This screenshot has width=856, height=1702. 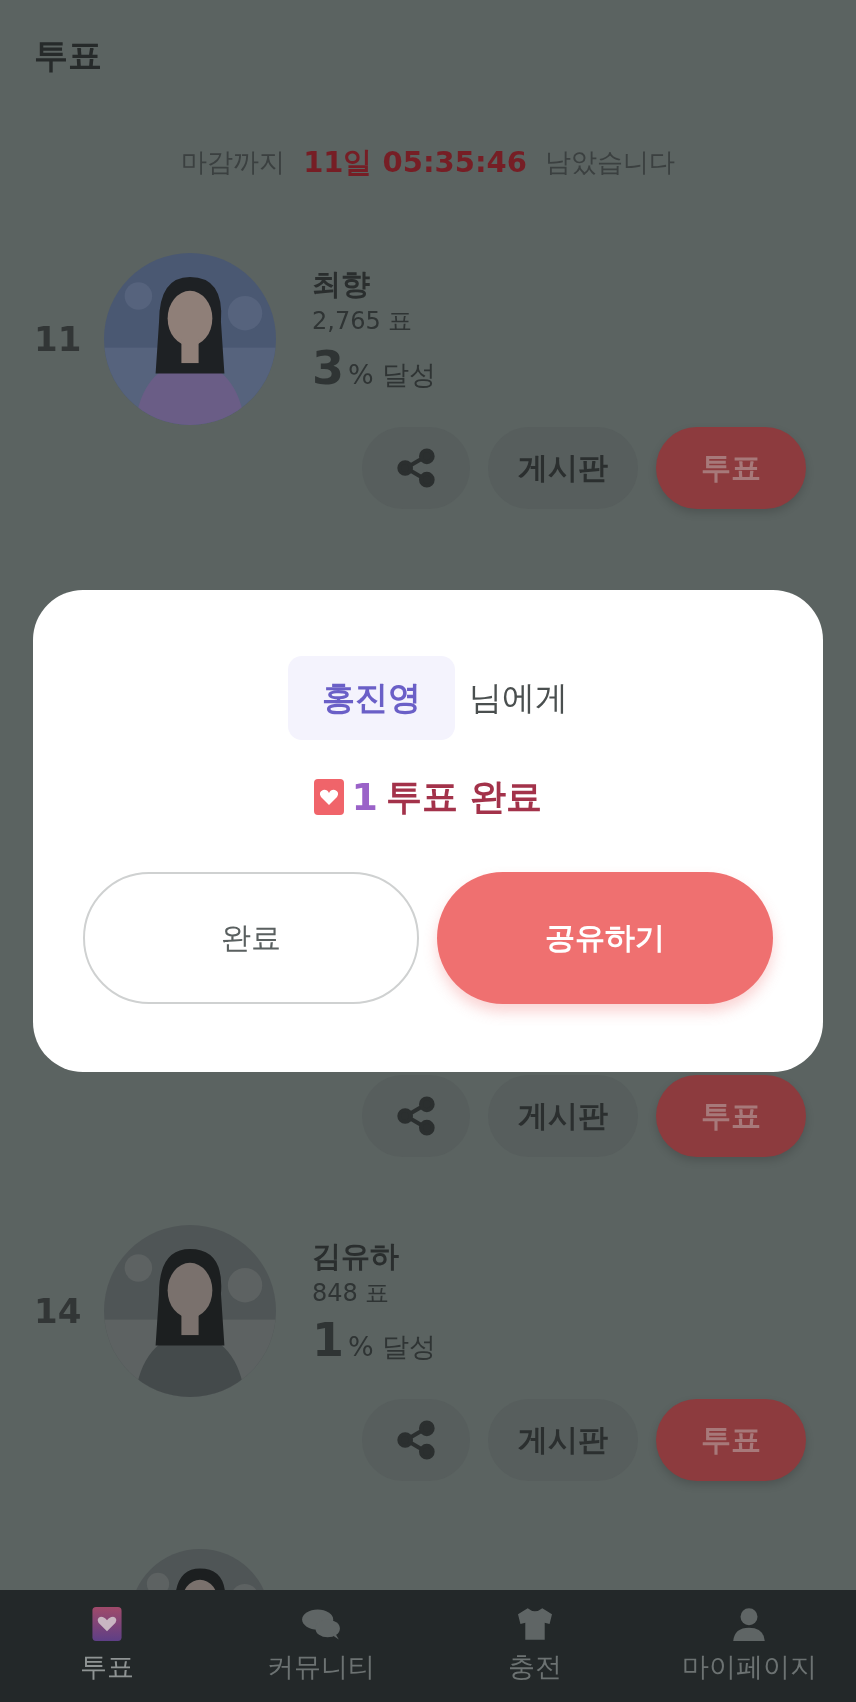 I want to click on vote-number: 1, so click(x=364, y=797).